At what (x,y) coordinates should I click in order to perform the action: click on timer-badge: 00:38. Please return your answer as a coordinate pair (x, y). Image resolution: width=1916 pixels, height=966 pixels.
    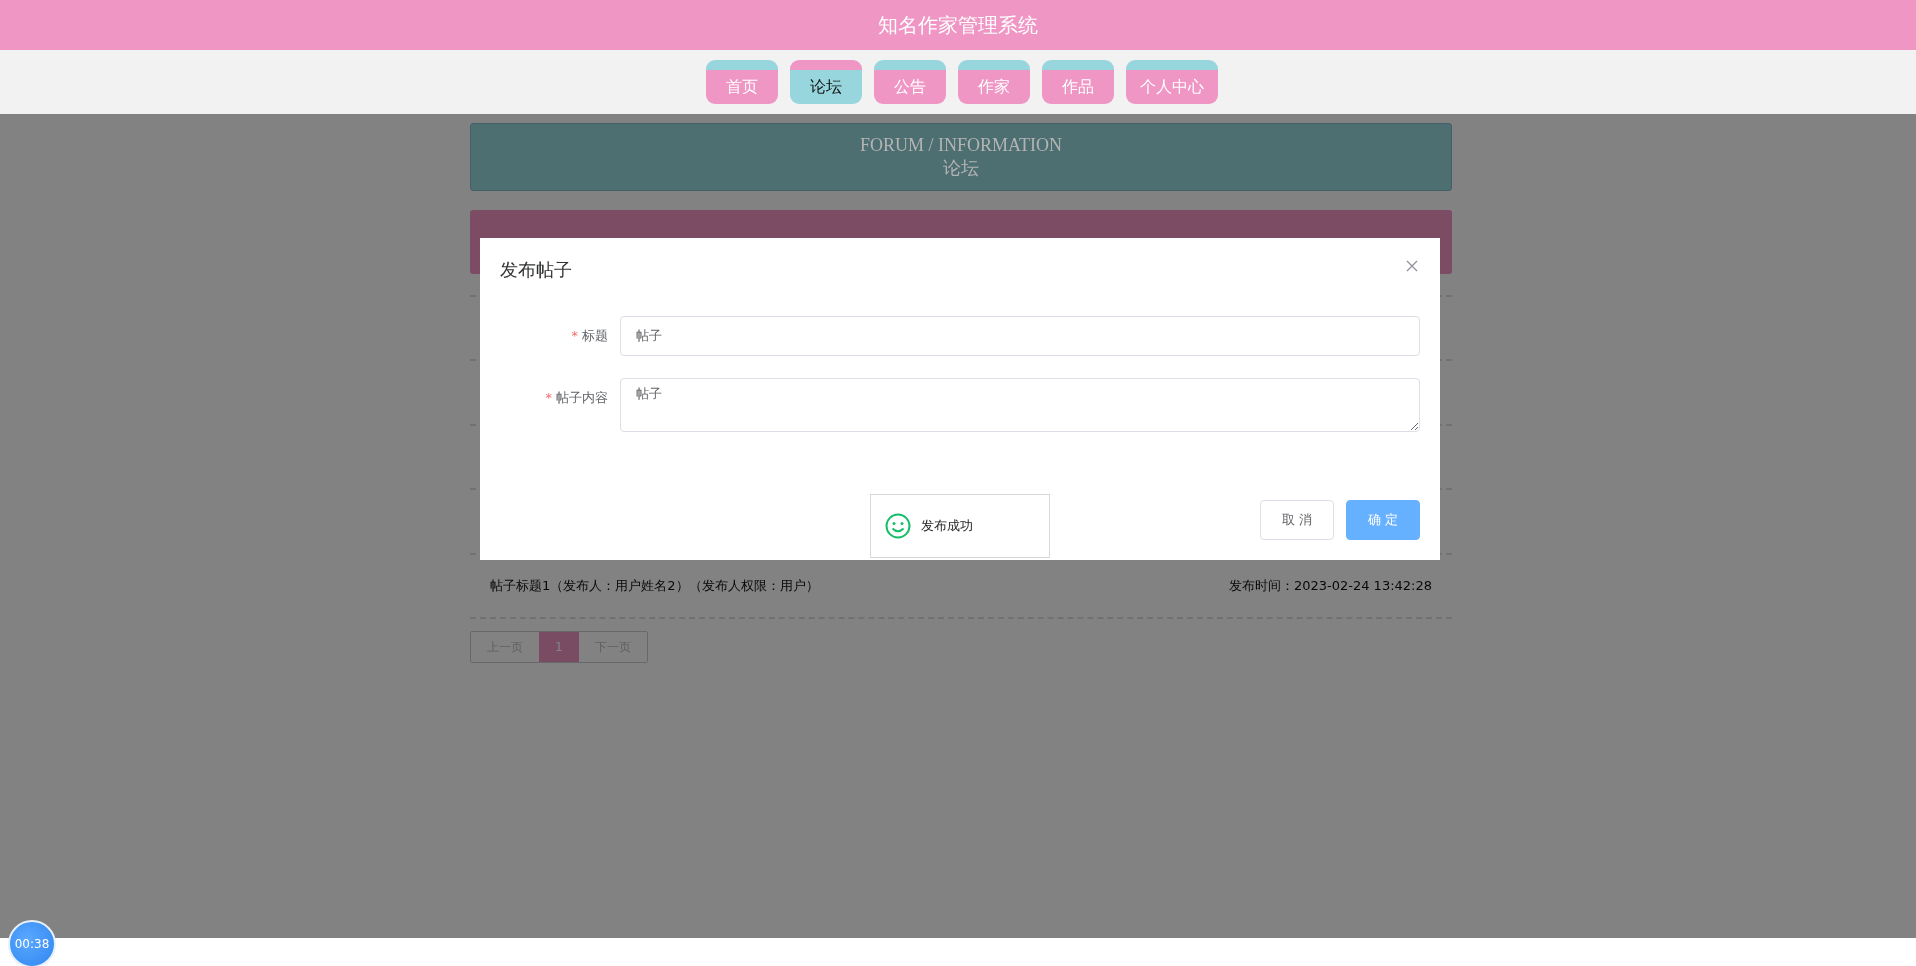
    Looking at the image, I should click on (32, 943).